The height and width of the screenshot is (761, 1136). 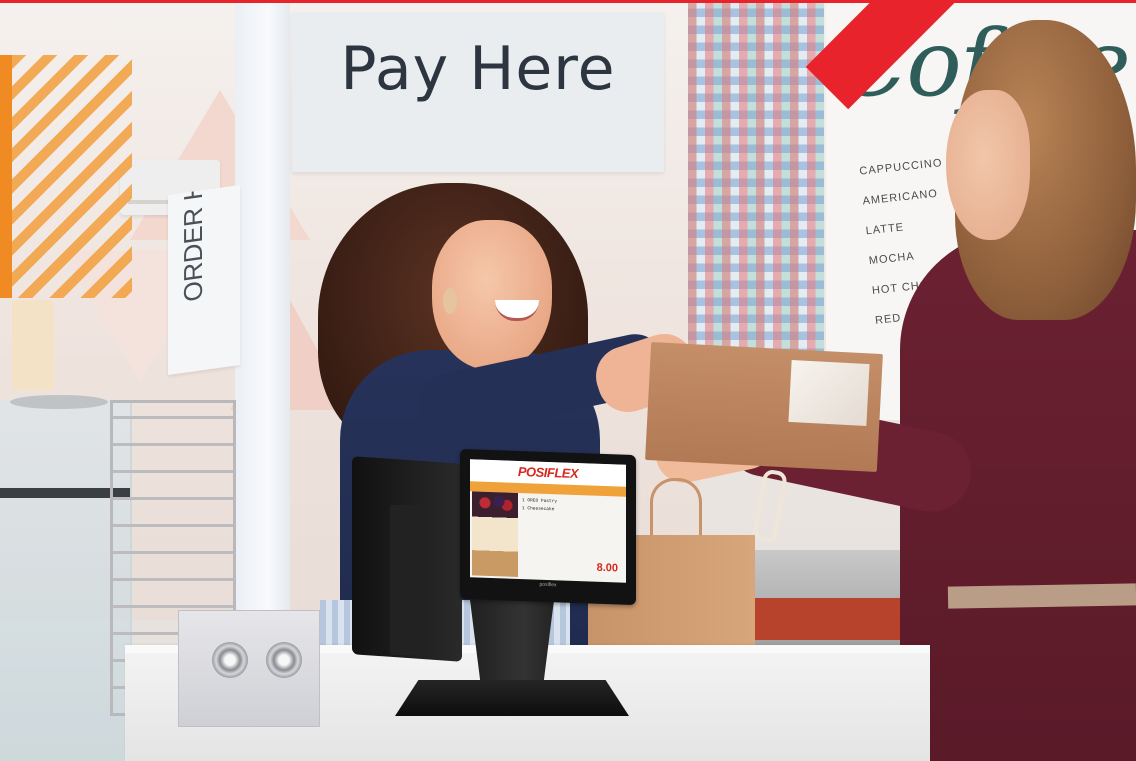 I want to click on order-here-sign-text: ORDER HERE, so click(x=193, y=244).